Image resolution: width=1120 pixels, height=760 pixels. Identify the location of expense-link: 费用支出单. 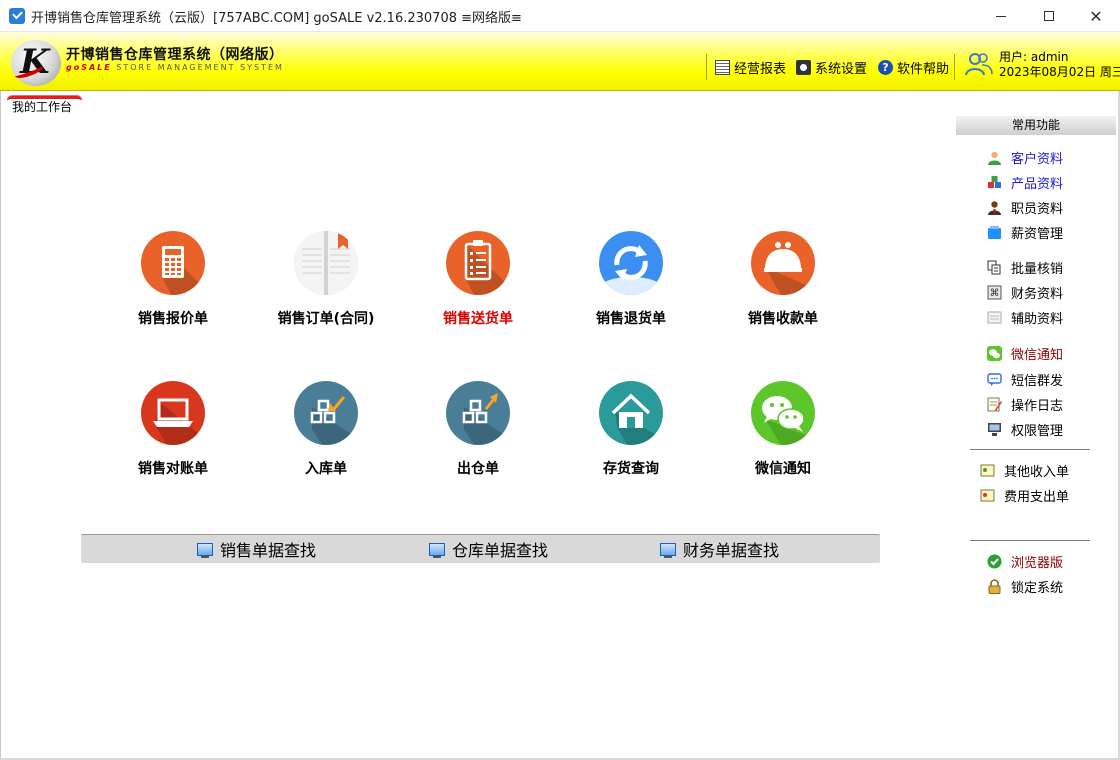
(1024, 495).